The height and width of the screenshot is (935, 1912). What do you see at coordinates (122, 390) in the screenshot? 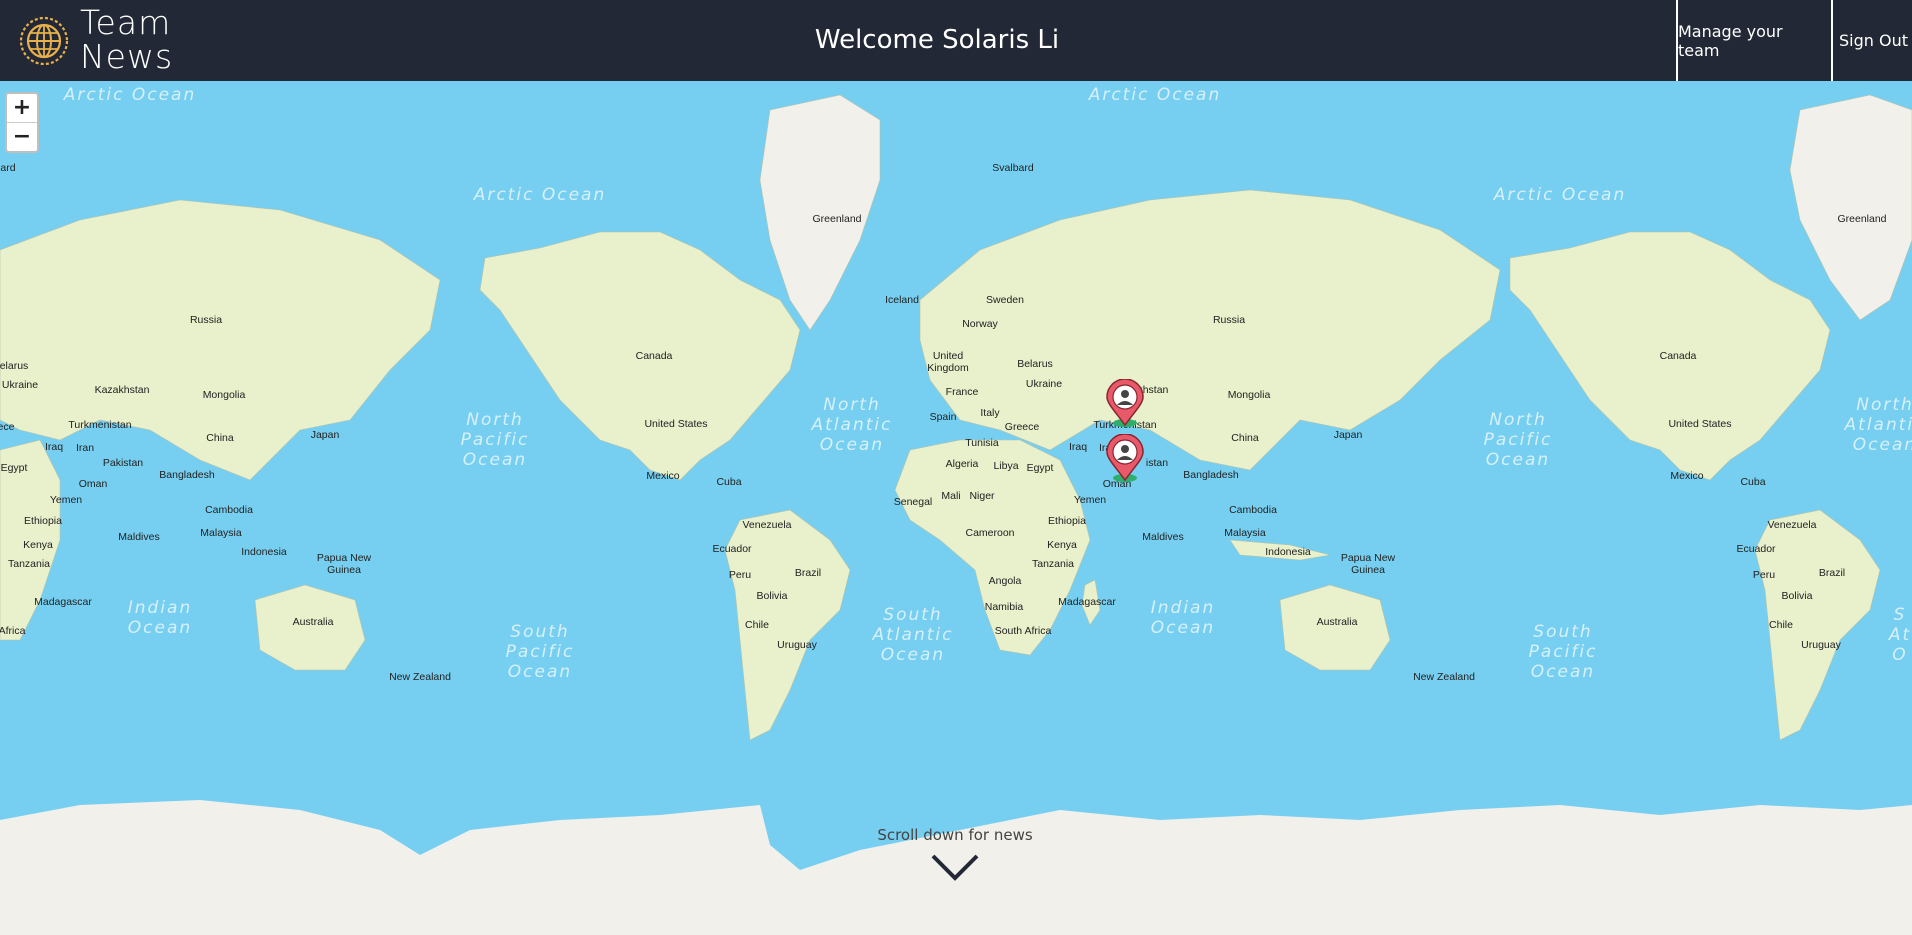
I see `country-label: Kazakhstan` at bounding box center [122, 390].